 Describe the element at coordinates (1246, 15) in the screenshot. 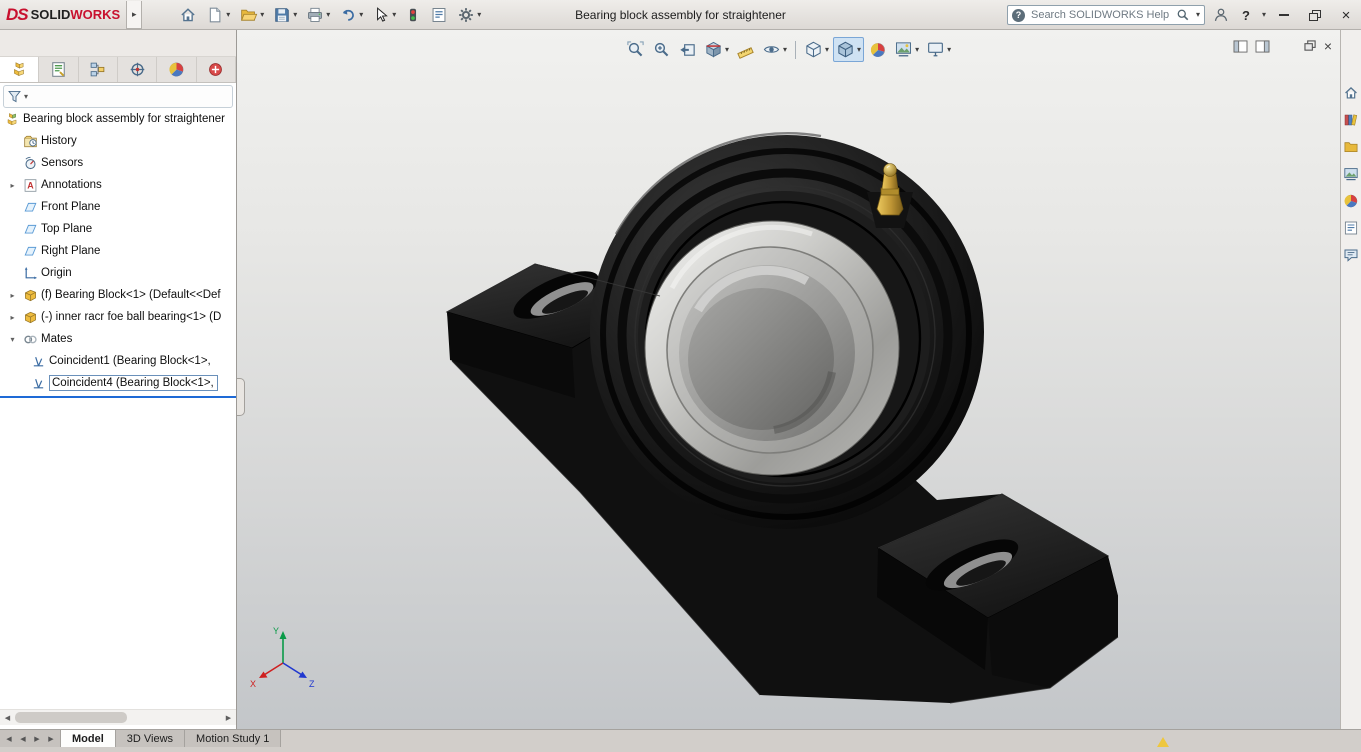

I see `help-button: ?` at that location.